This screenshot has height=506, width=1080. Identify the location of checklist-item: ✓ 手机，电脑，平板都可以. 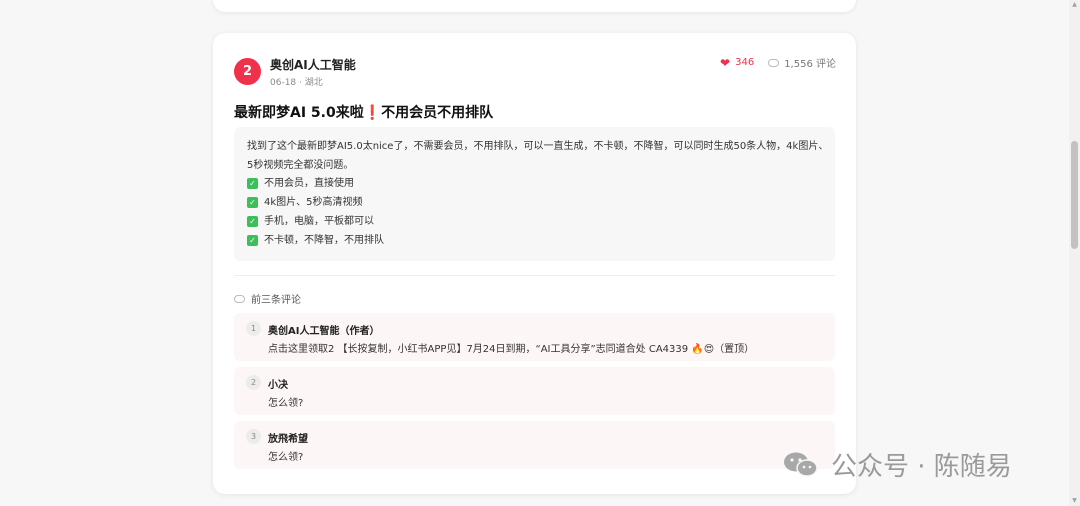
(315, 221).